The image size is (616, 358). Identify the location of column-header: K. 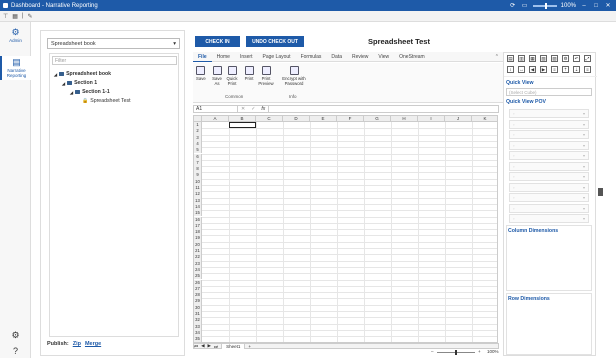
(484, 119).